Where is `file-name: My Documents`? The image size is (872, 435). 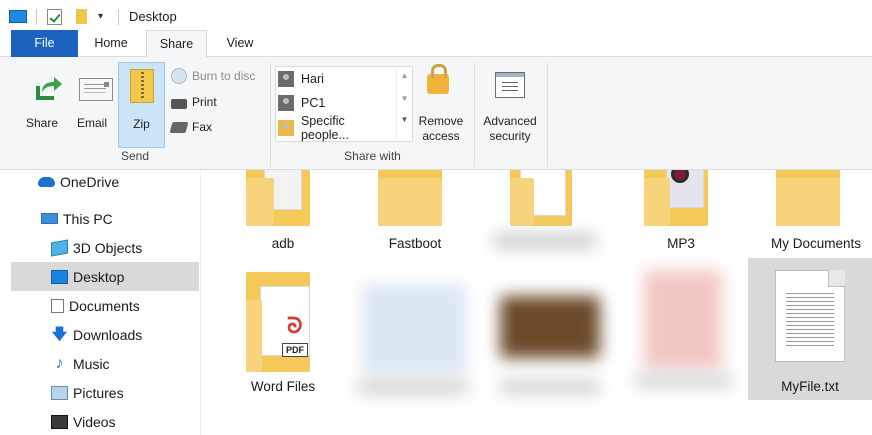
file-name: My Documents is located at coordinates (816, 243).